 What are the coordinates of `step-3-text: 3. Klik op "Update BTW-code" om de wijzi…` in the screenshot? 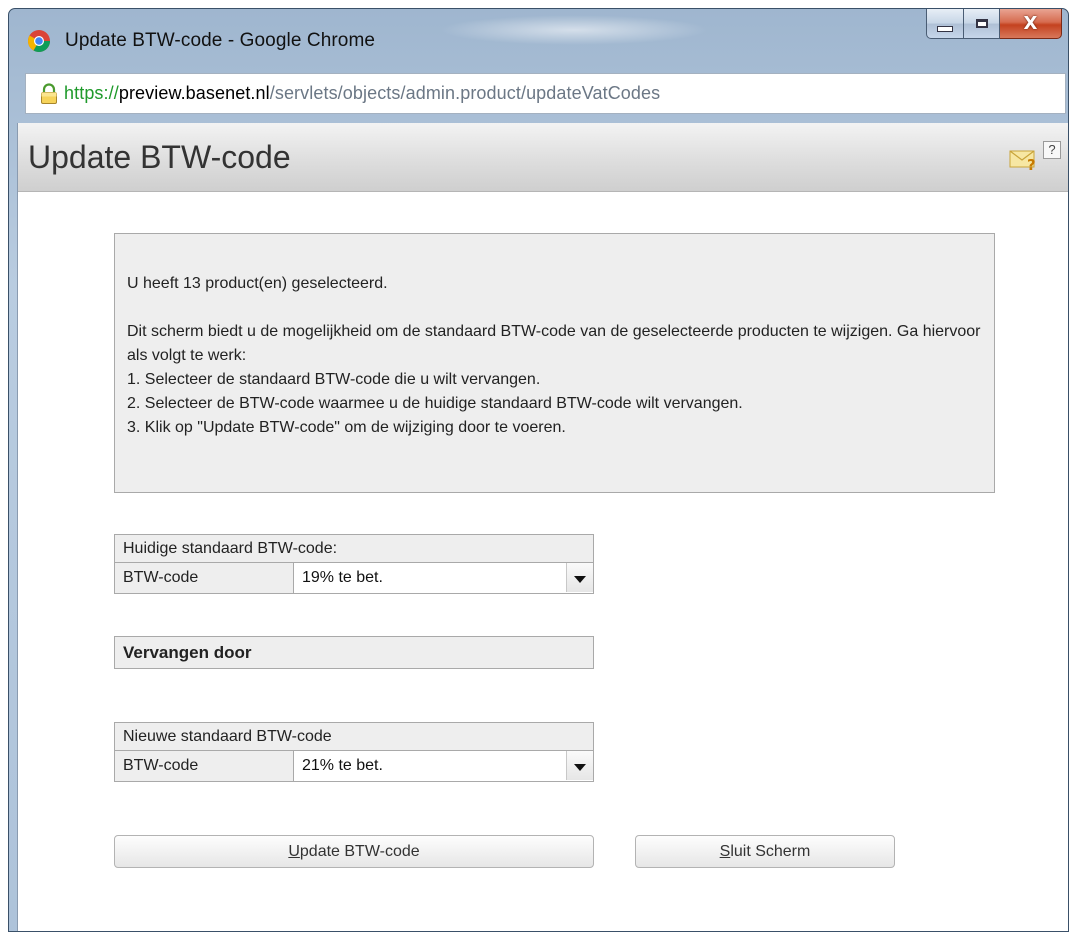 It's located at (346, 427).